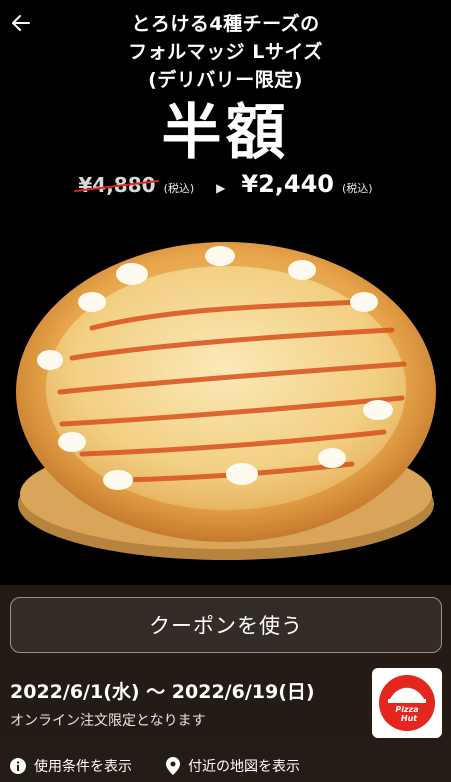 The image size is (451, 782). What do you see at coordinates (406, 709) in the screenshot?
I see `svg-text: Pizza` at bounding box center [406, 709].